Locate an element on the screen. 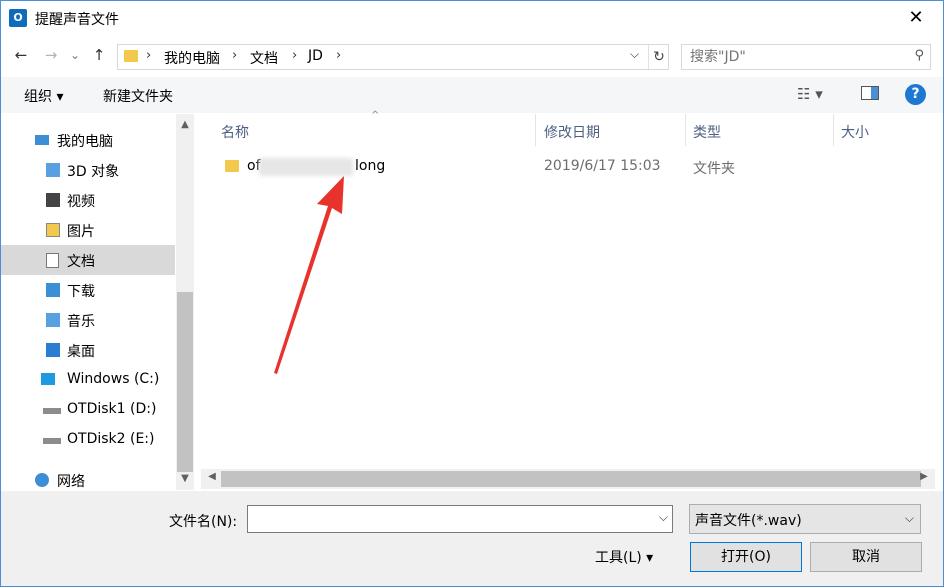 The width and height of the screenshot is (944, 588). filename-field: ⌵ is located at coordinates (460, 519).